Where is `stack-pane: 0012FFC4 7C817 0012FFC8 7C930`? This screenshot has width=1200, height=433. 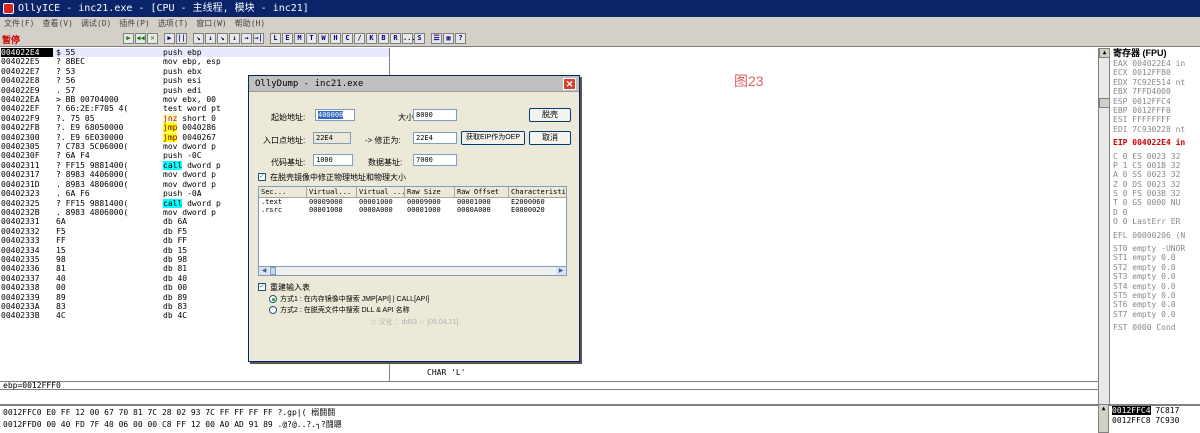
stack-pane: 0012FFC4 7C817 0012FFC8 7C930 is located at coordinates (1154, 418).